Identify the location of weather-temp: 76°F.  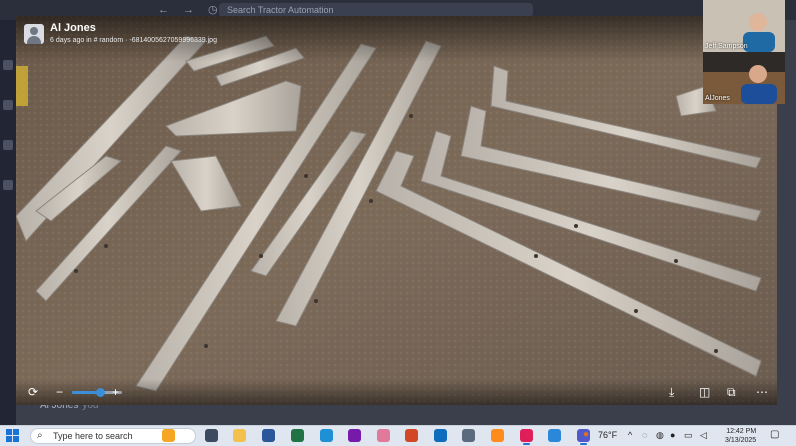
(607, 435).